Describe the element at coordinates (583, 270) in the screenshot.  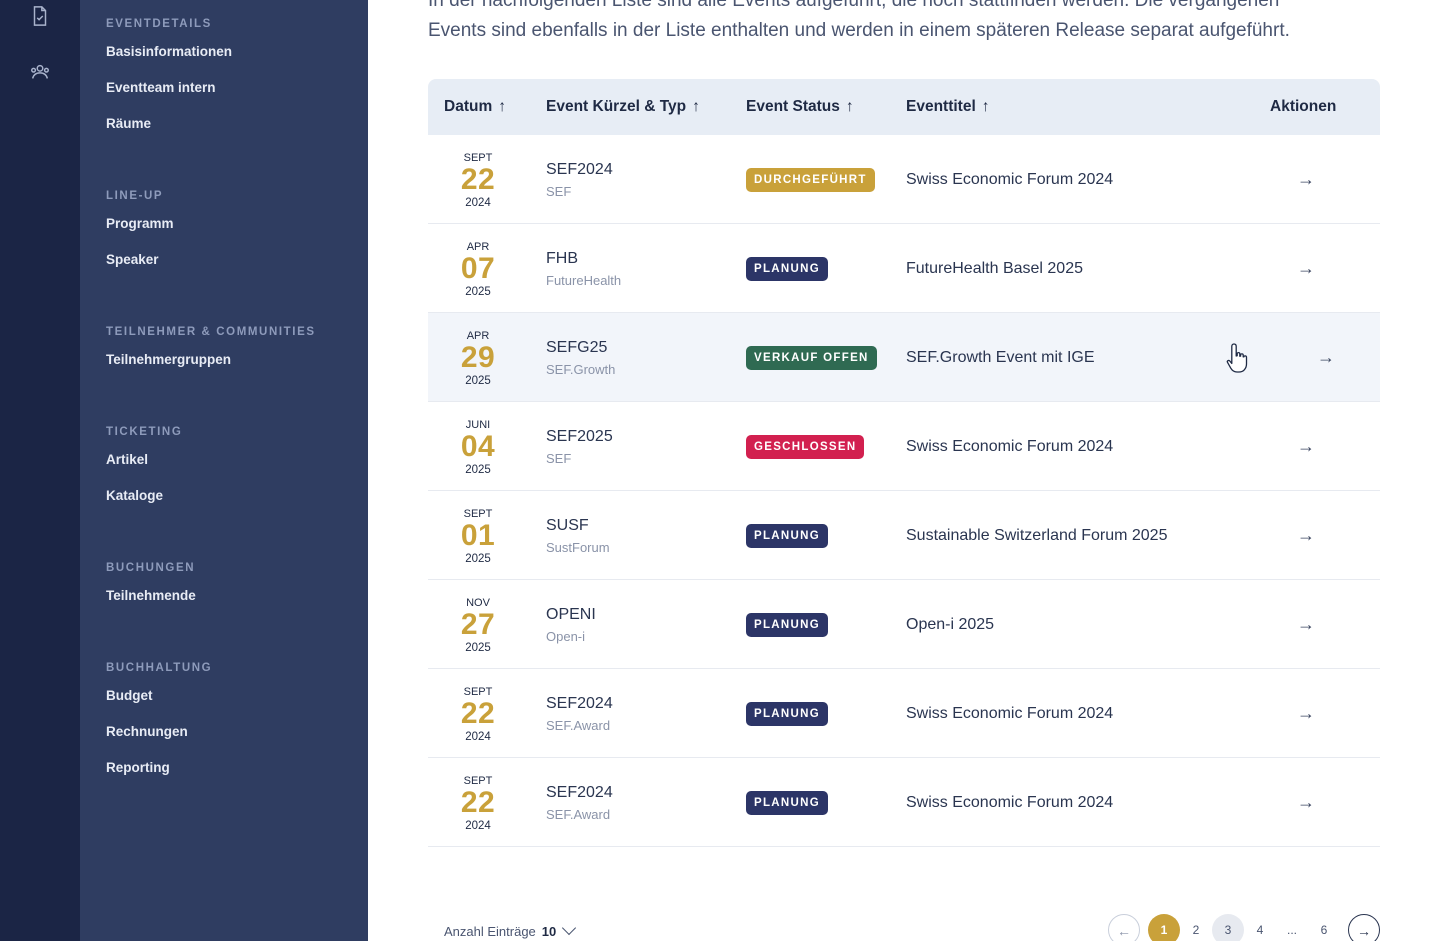
I see `event-code: FHB FutureHealth` at that location.